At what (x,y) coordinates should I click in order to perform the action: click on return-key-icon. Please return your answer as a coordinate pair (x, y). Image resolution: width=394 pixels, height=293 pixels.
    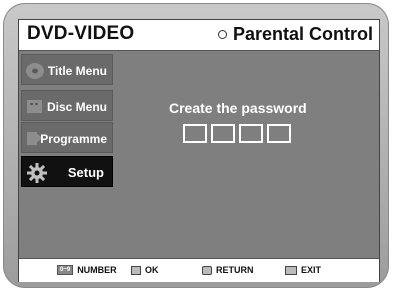
    Looking at the image, I should click on (207, 270).